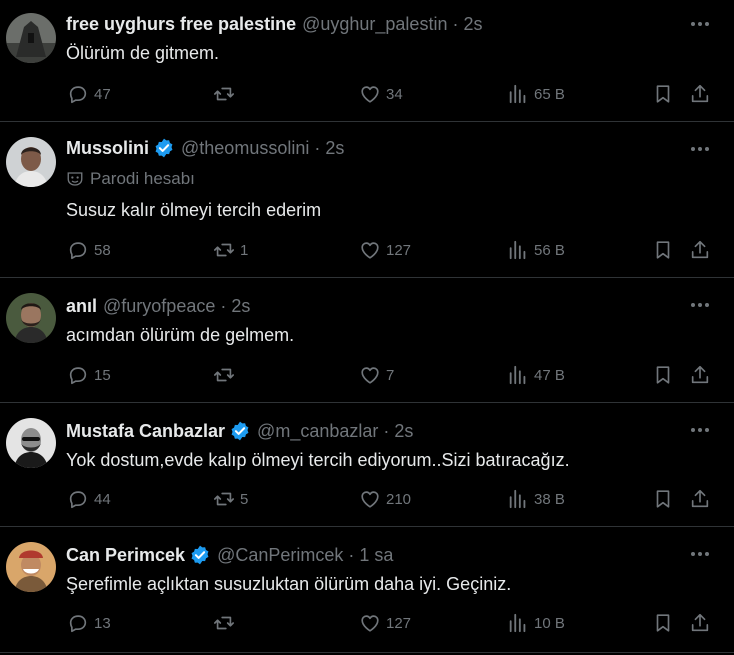 The height and width of the screenshot is (655, 734). What do you see at coordinates (102, 623) in the screenshot?
I see `reply-count: 13` at bounding box center [102, 623].